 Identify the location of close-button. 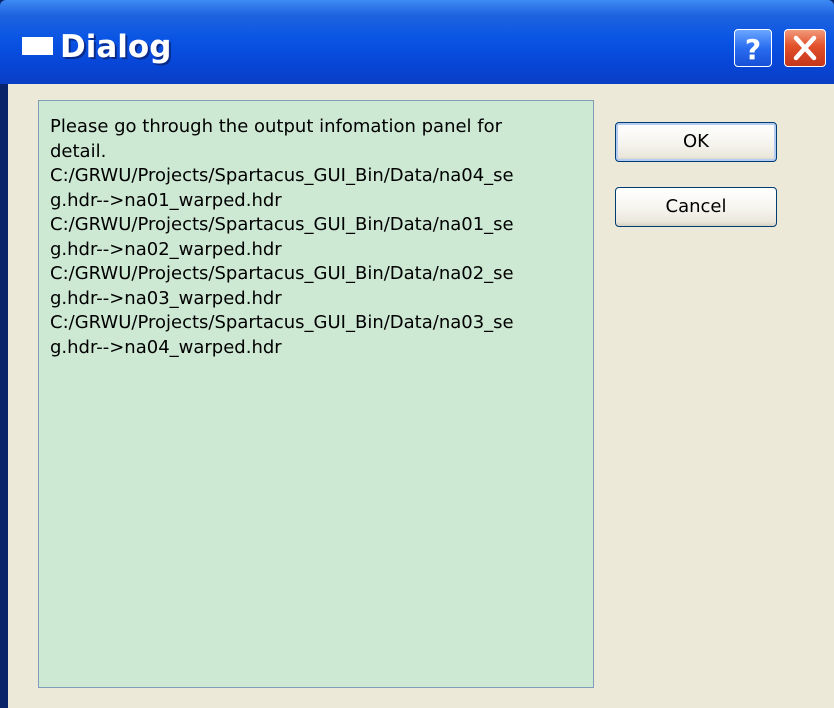
(805, 48).